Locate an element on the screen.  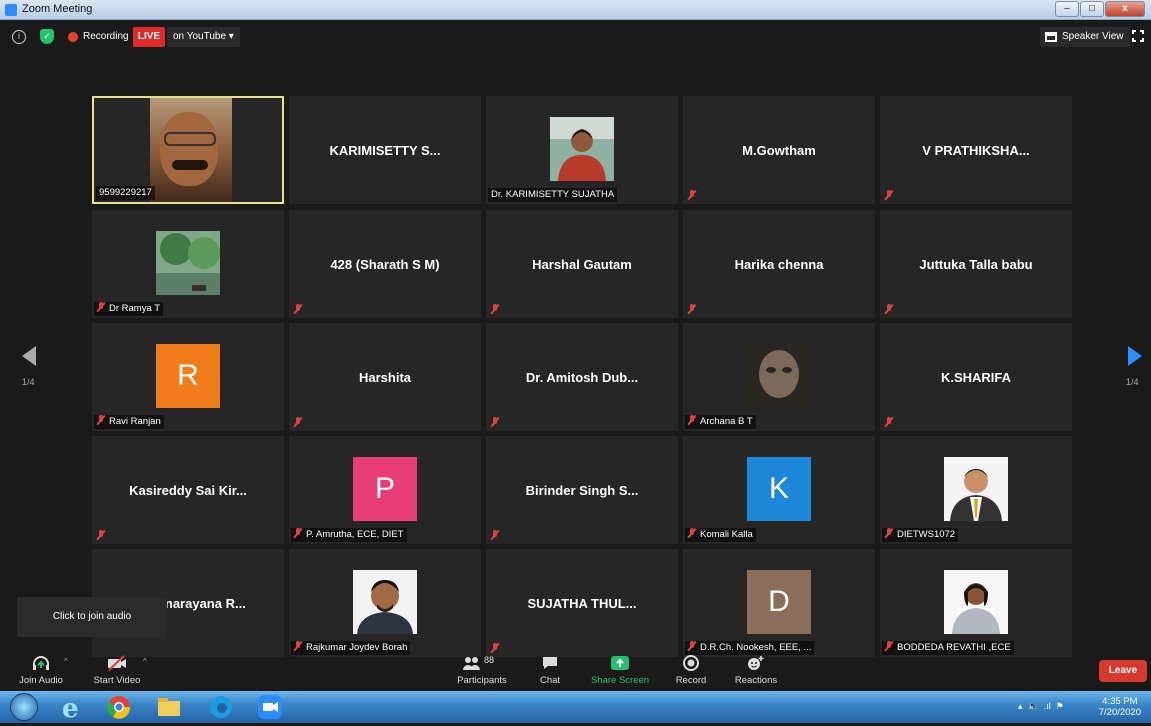
avatar-initial: R is located at coordinates (188, 376).